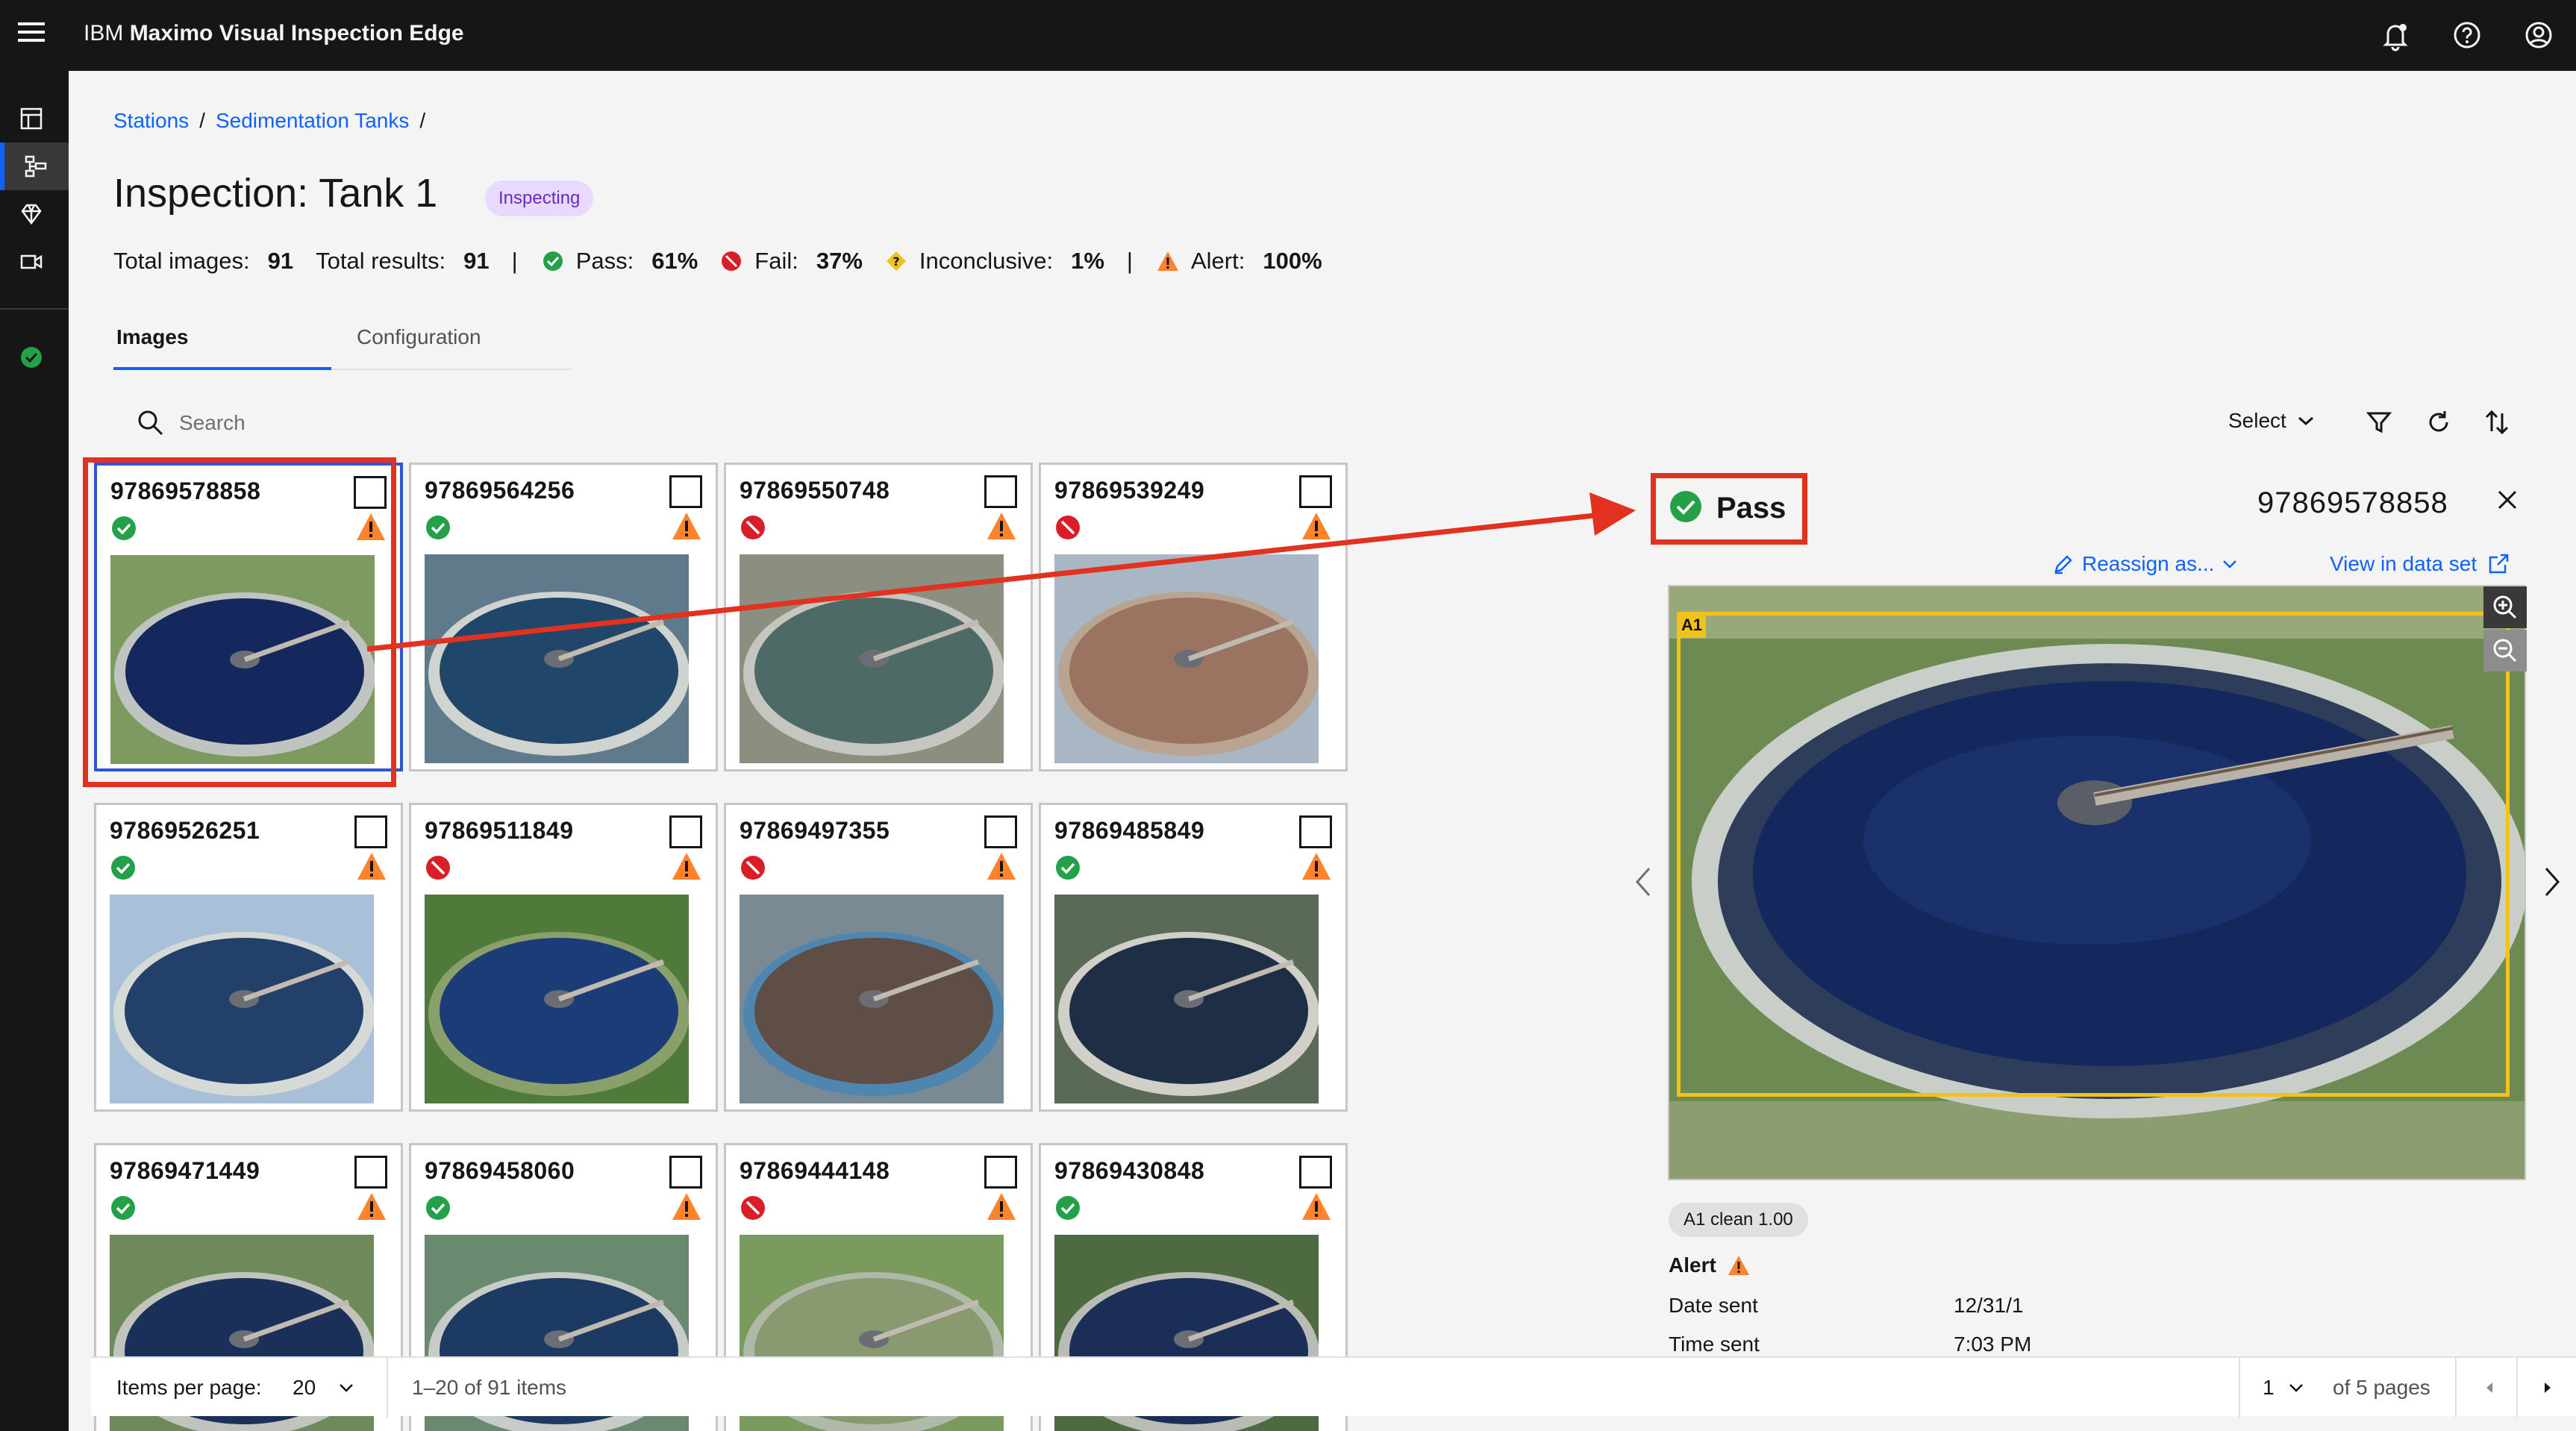  What do you see at coordinates (280, 261) in the screenshot?
I see `total-images-value: 91` at bounding box center [280, 261].